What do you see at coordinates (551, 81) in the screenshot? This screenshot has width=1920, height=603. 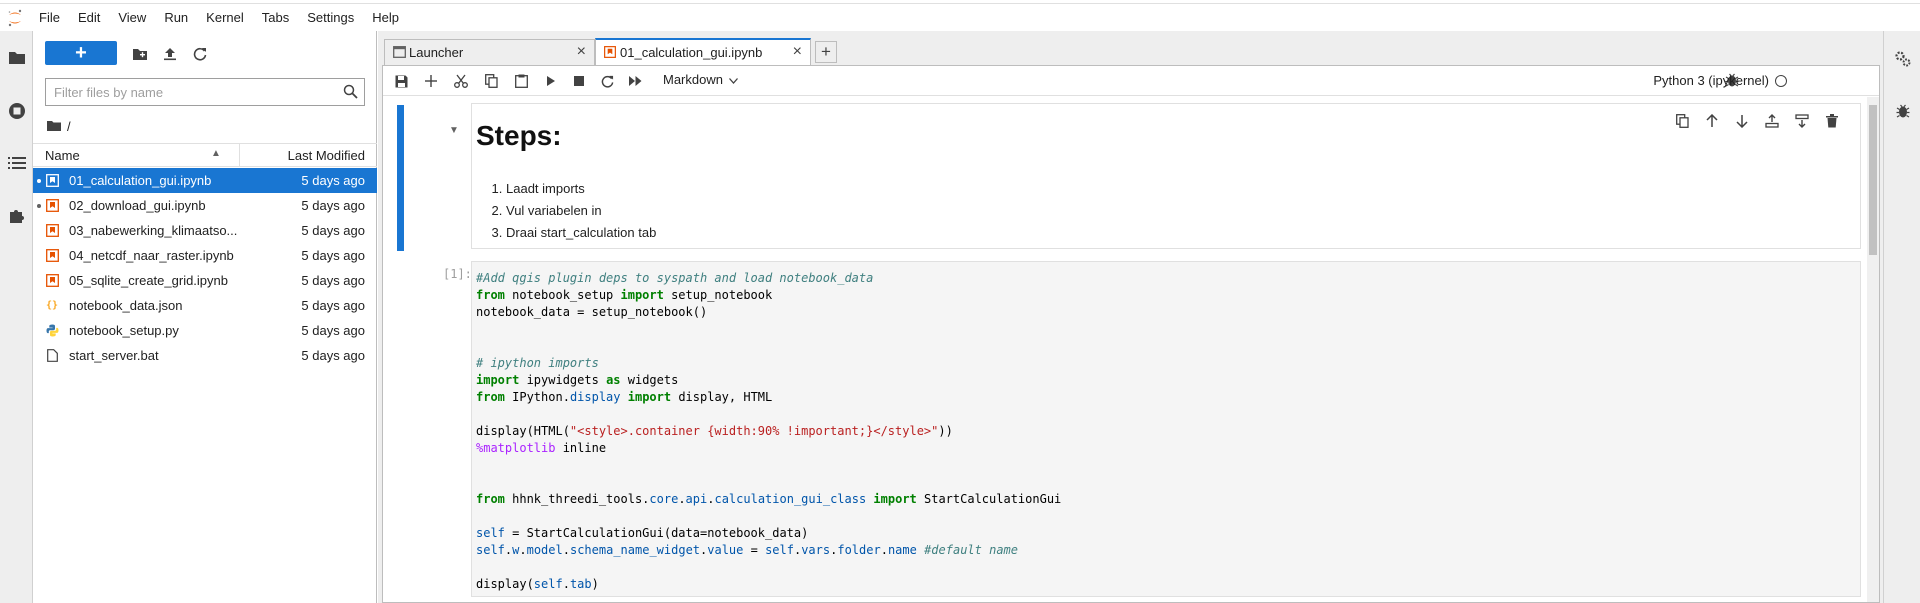 I see `run-icon` at bounding box center [551, 81].